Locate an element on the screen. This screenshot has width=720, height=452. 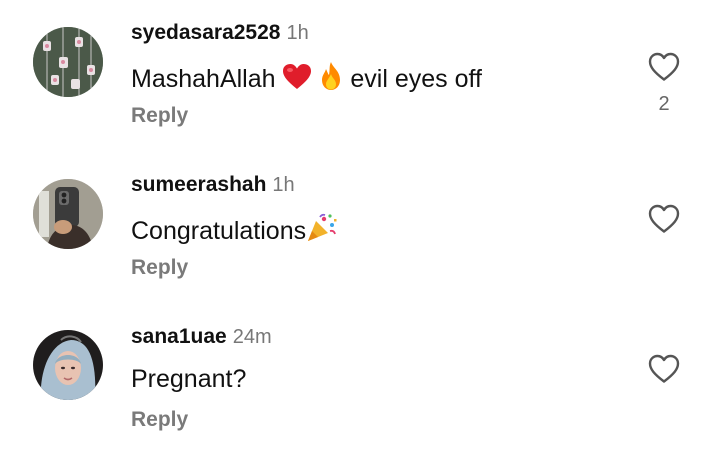
timestamp: 24m is located at coordinates (252, 337).